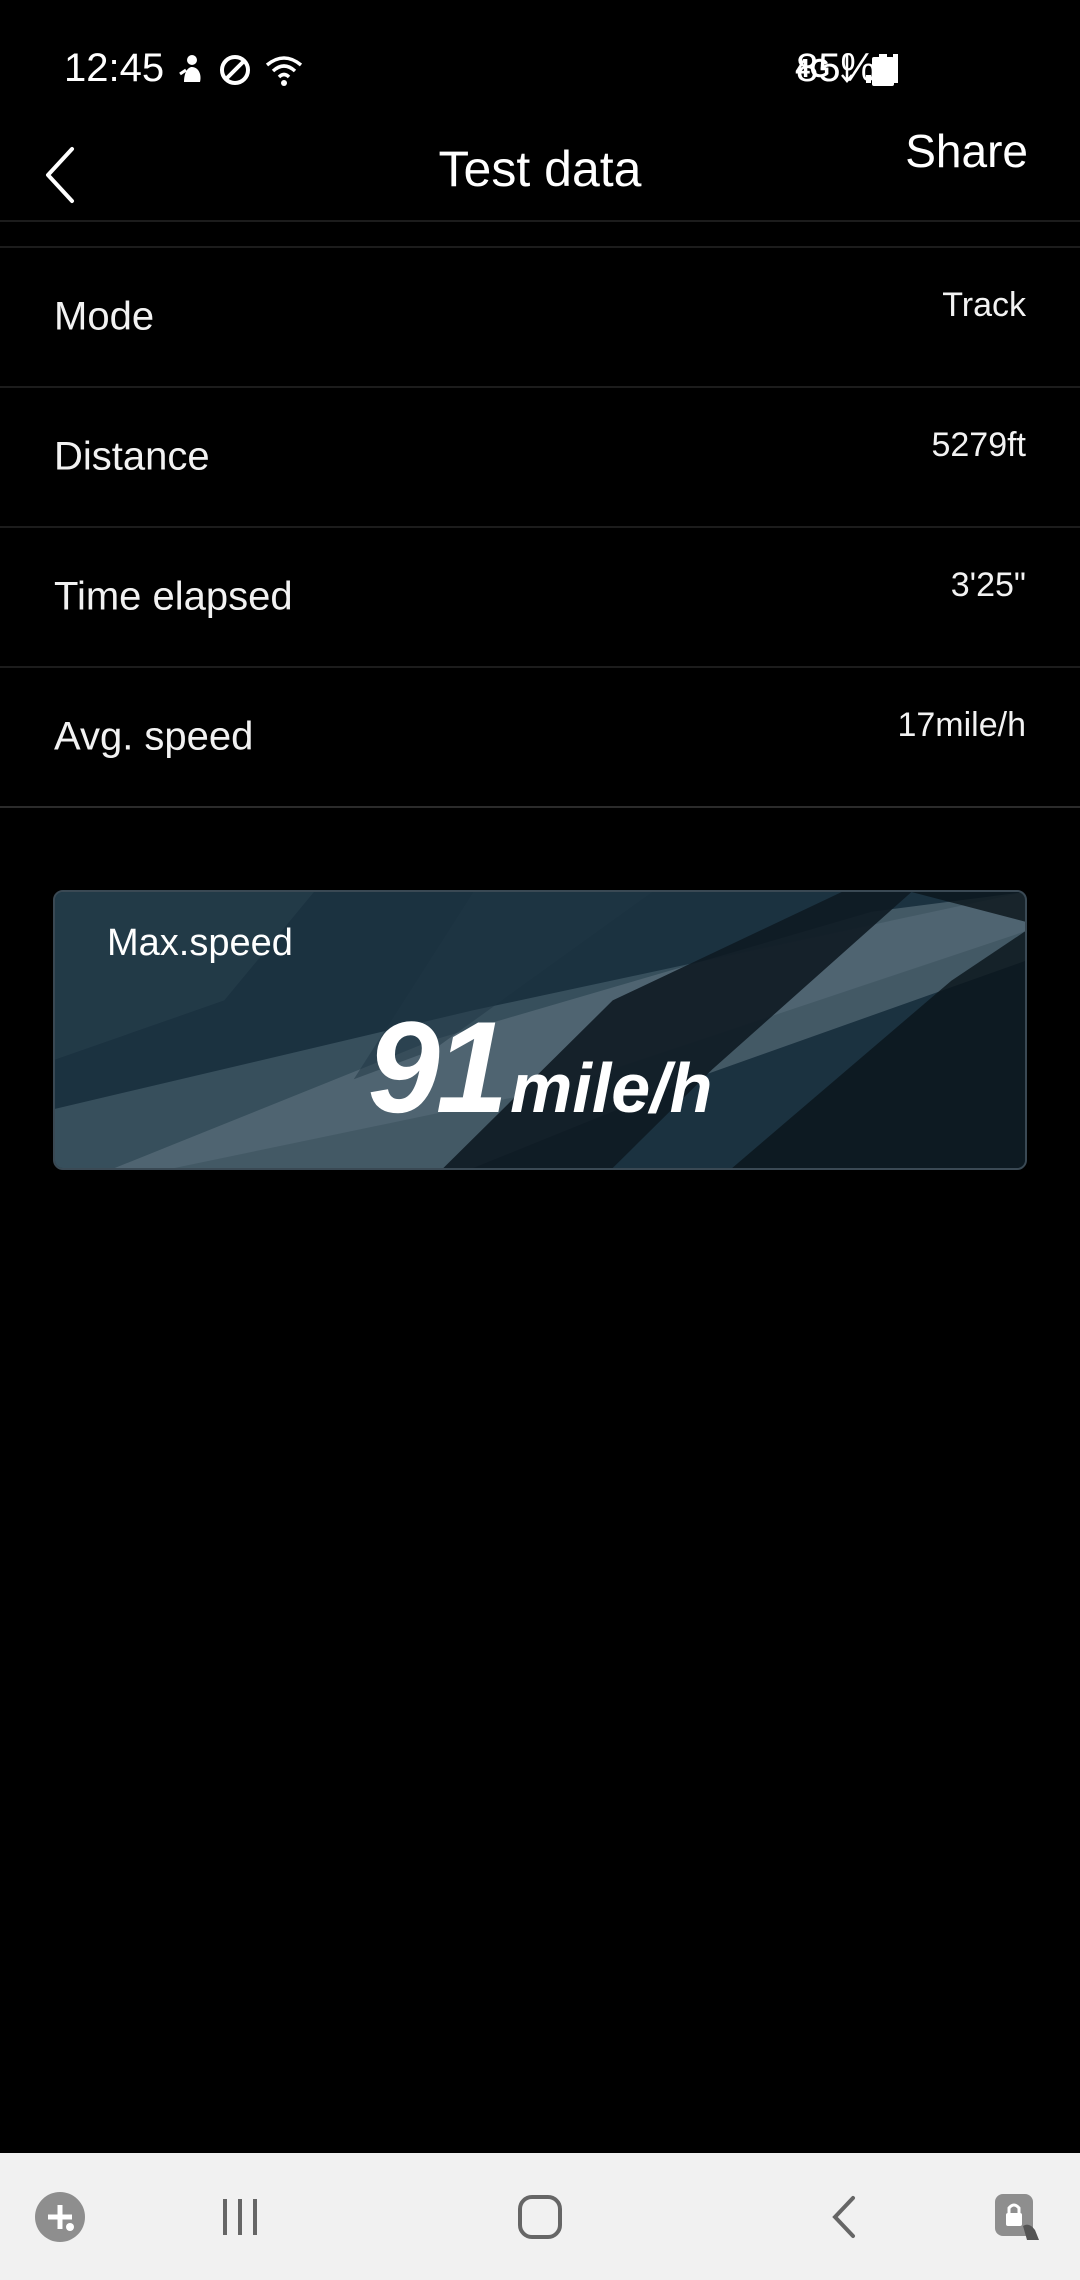 The width and height of the screenshot is (1080, 2280). I want to click on recents-icon, so click(240, 2216).